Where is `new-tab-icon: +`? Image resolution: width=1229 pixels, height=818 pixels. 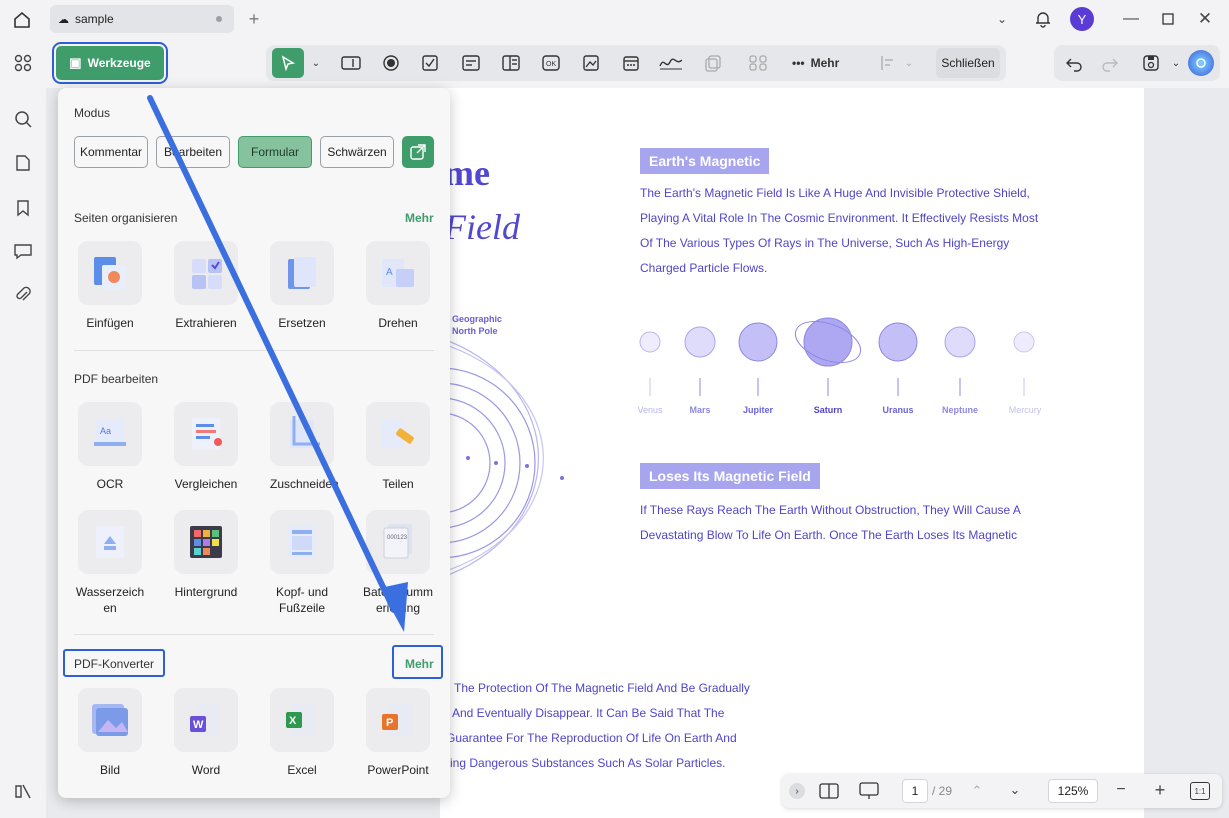 new-tab-icon: + is located at coordinates (254, 19).